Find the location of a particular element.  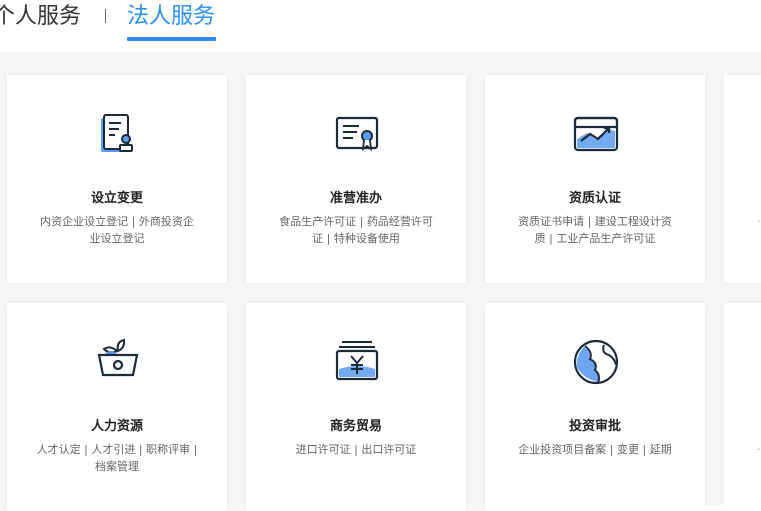

card-description: 企业投资项目备案 | 变更 | 延期 is located at coordinates (595, 449).